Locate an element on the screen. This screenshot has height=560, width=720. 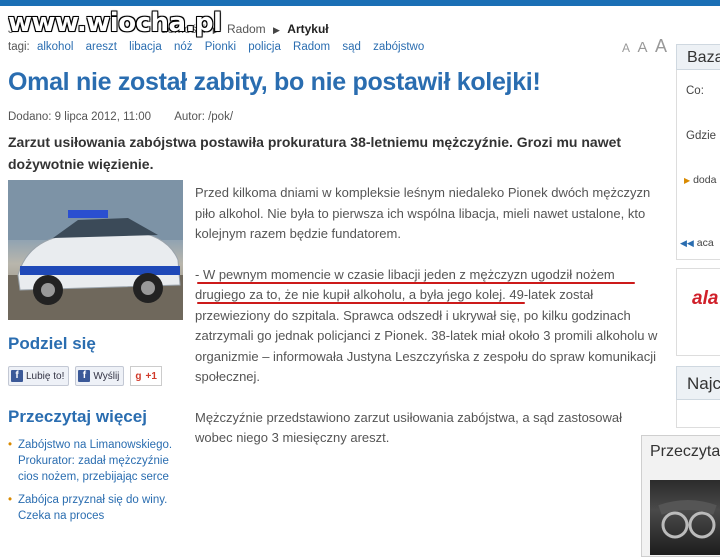
popup-title: Przeczyta is located at coordinates (685, 451).